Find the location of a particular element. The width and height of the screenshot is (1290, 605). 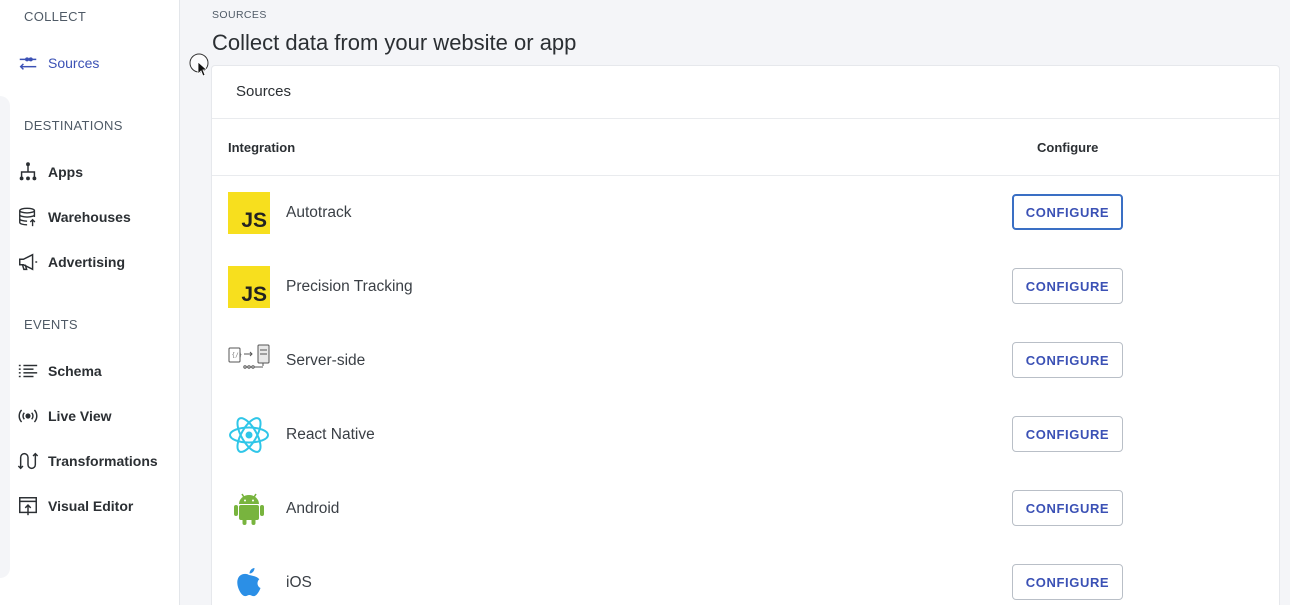

sidebar-item-live-view: Live View is located at coordinates (96, 416).